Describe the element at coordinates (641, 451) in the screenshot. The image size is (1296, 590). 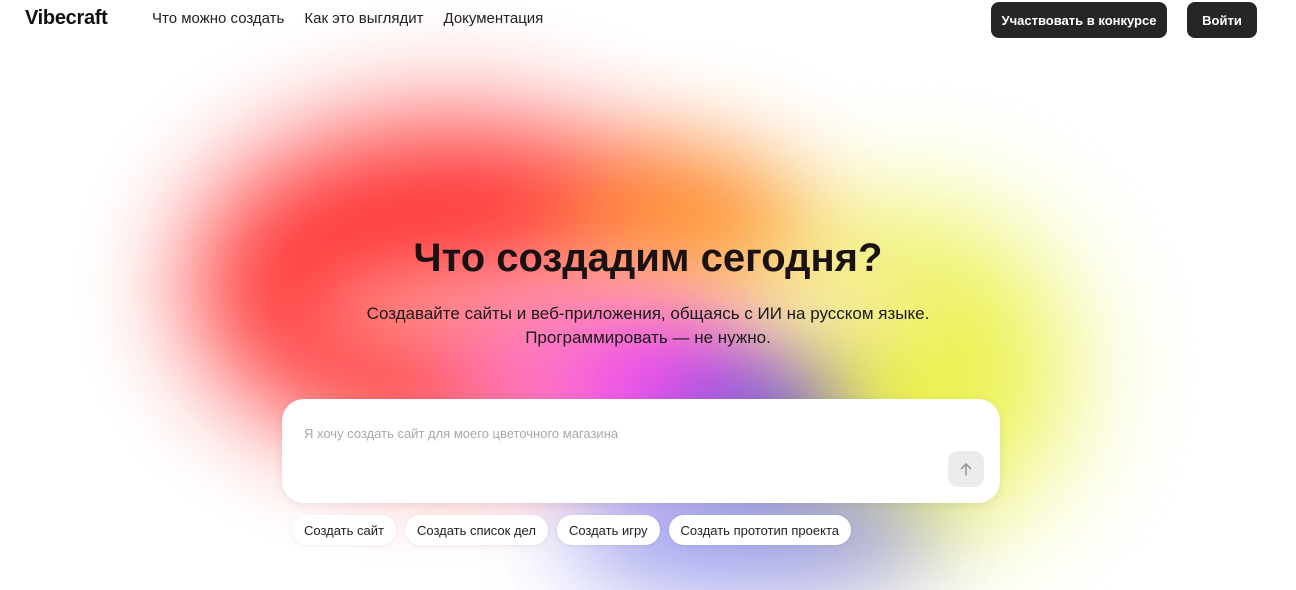
I see `prompt-box` at that location.